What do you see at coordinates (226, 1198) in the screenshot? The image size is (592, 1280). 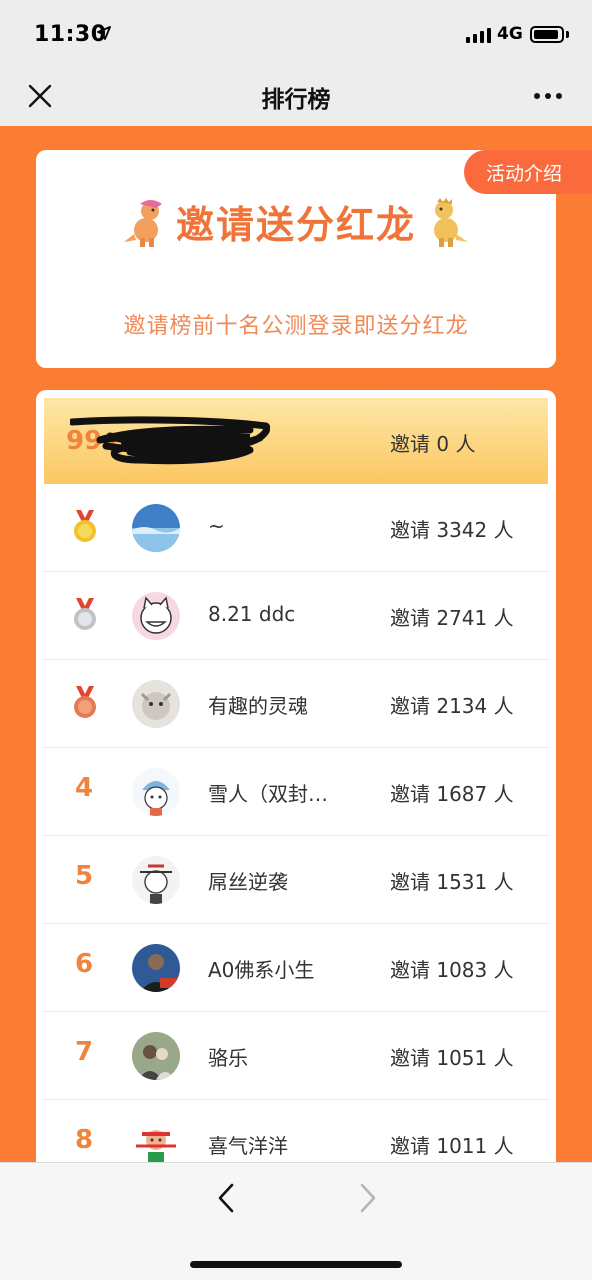 I see `back-arrow-icon` at bounding box center [226, 1198].